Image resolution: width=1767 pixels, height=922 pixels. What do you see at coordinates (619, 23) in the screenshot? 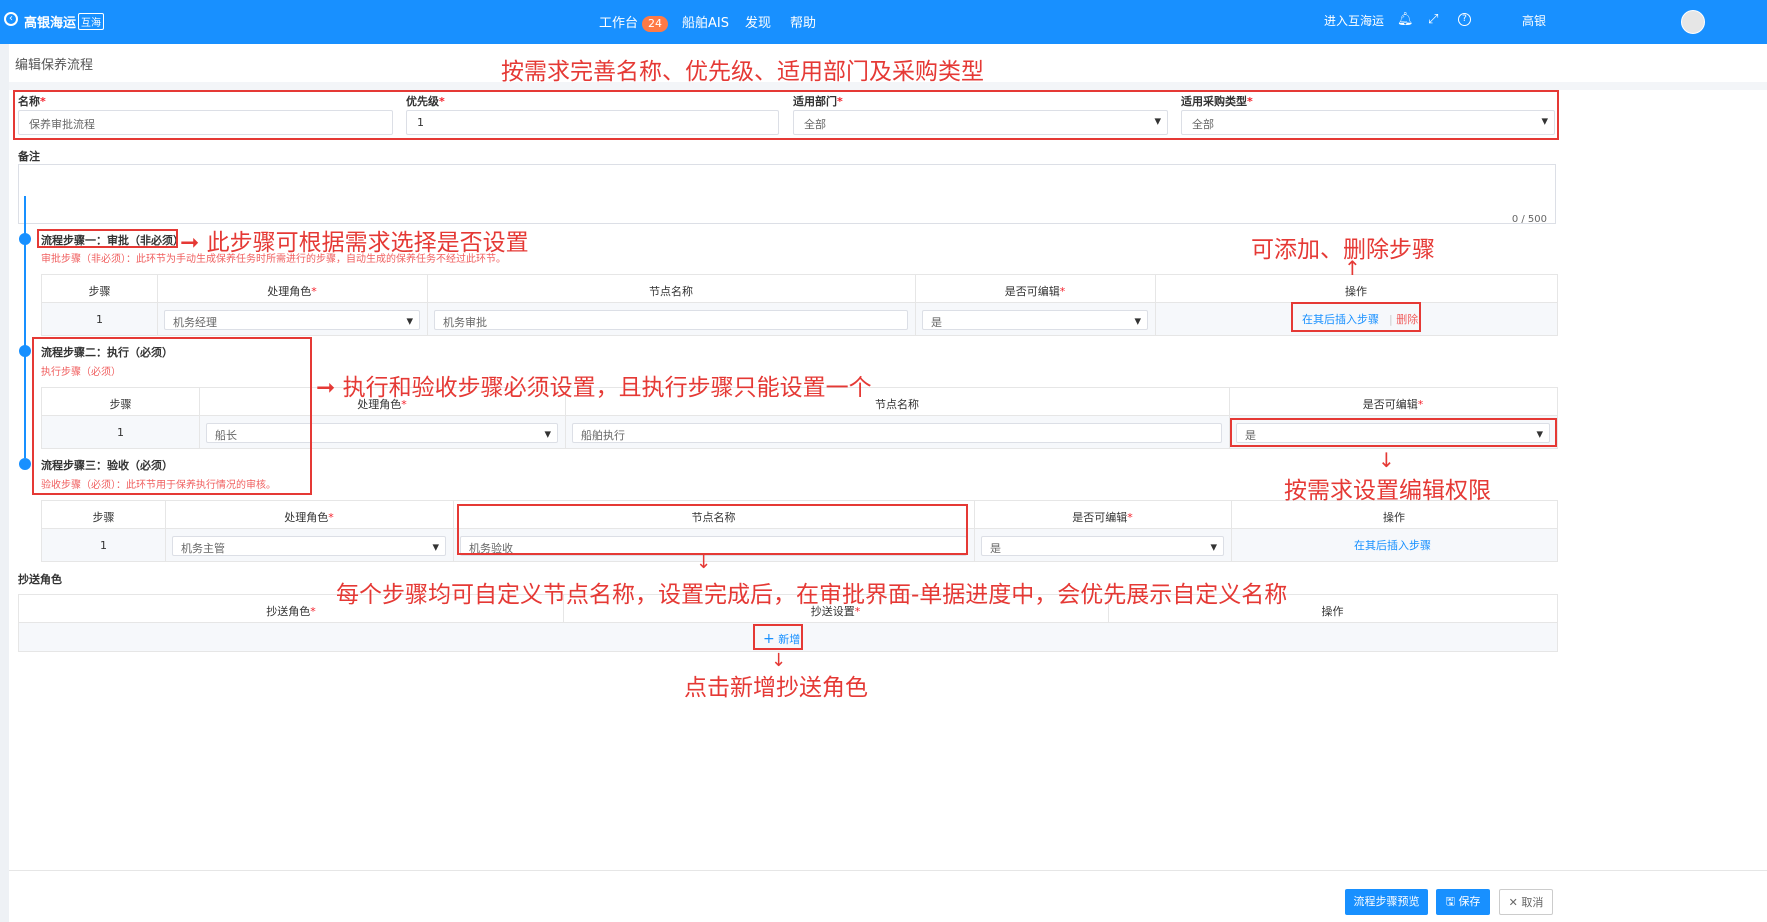
I see `nav-workbench-label: 工作台` at bounding box center [619, 23].